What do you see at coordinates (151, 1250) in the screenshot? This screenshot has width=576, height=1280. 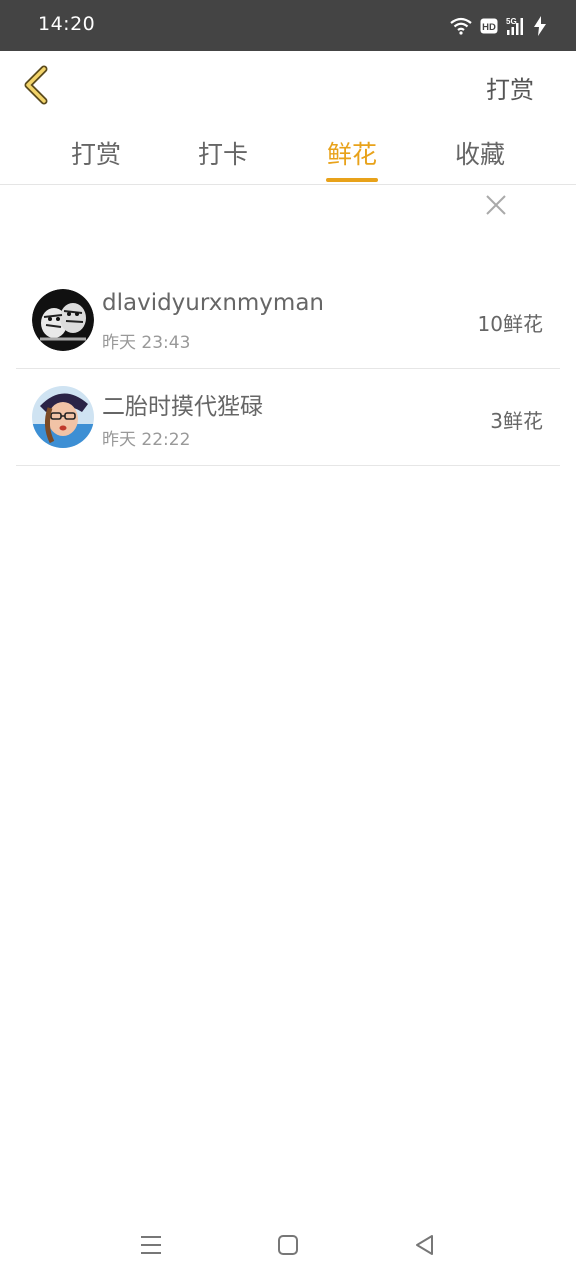 I see `menu-icon` at bounding box center [151, 1250].